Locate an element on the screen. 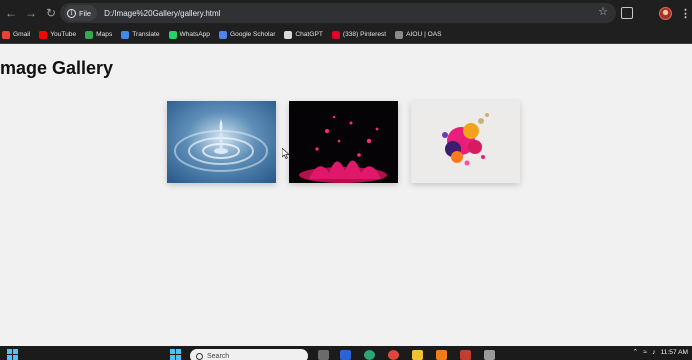 The height and width of the screenshot is (360, 692). bookmark-item: WhatsApp is located at coordinates (189, 34).